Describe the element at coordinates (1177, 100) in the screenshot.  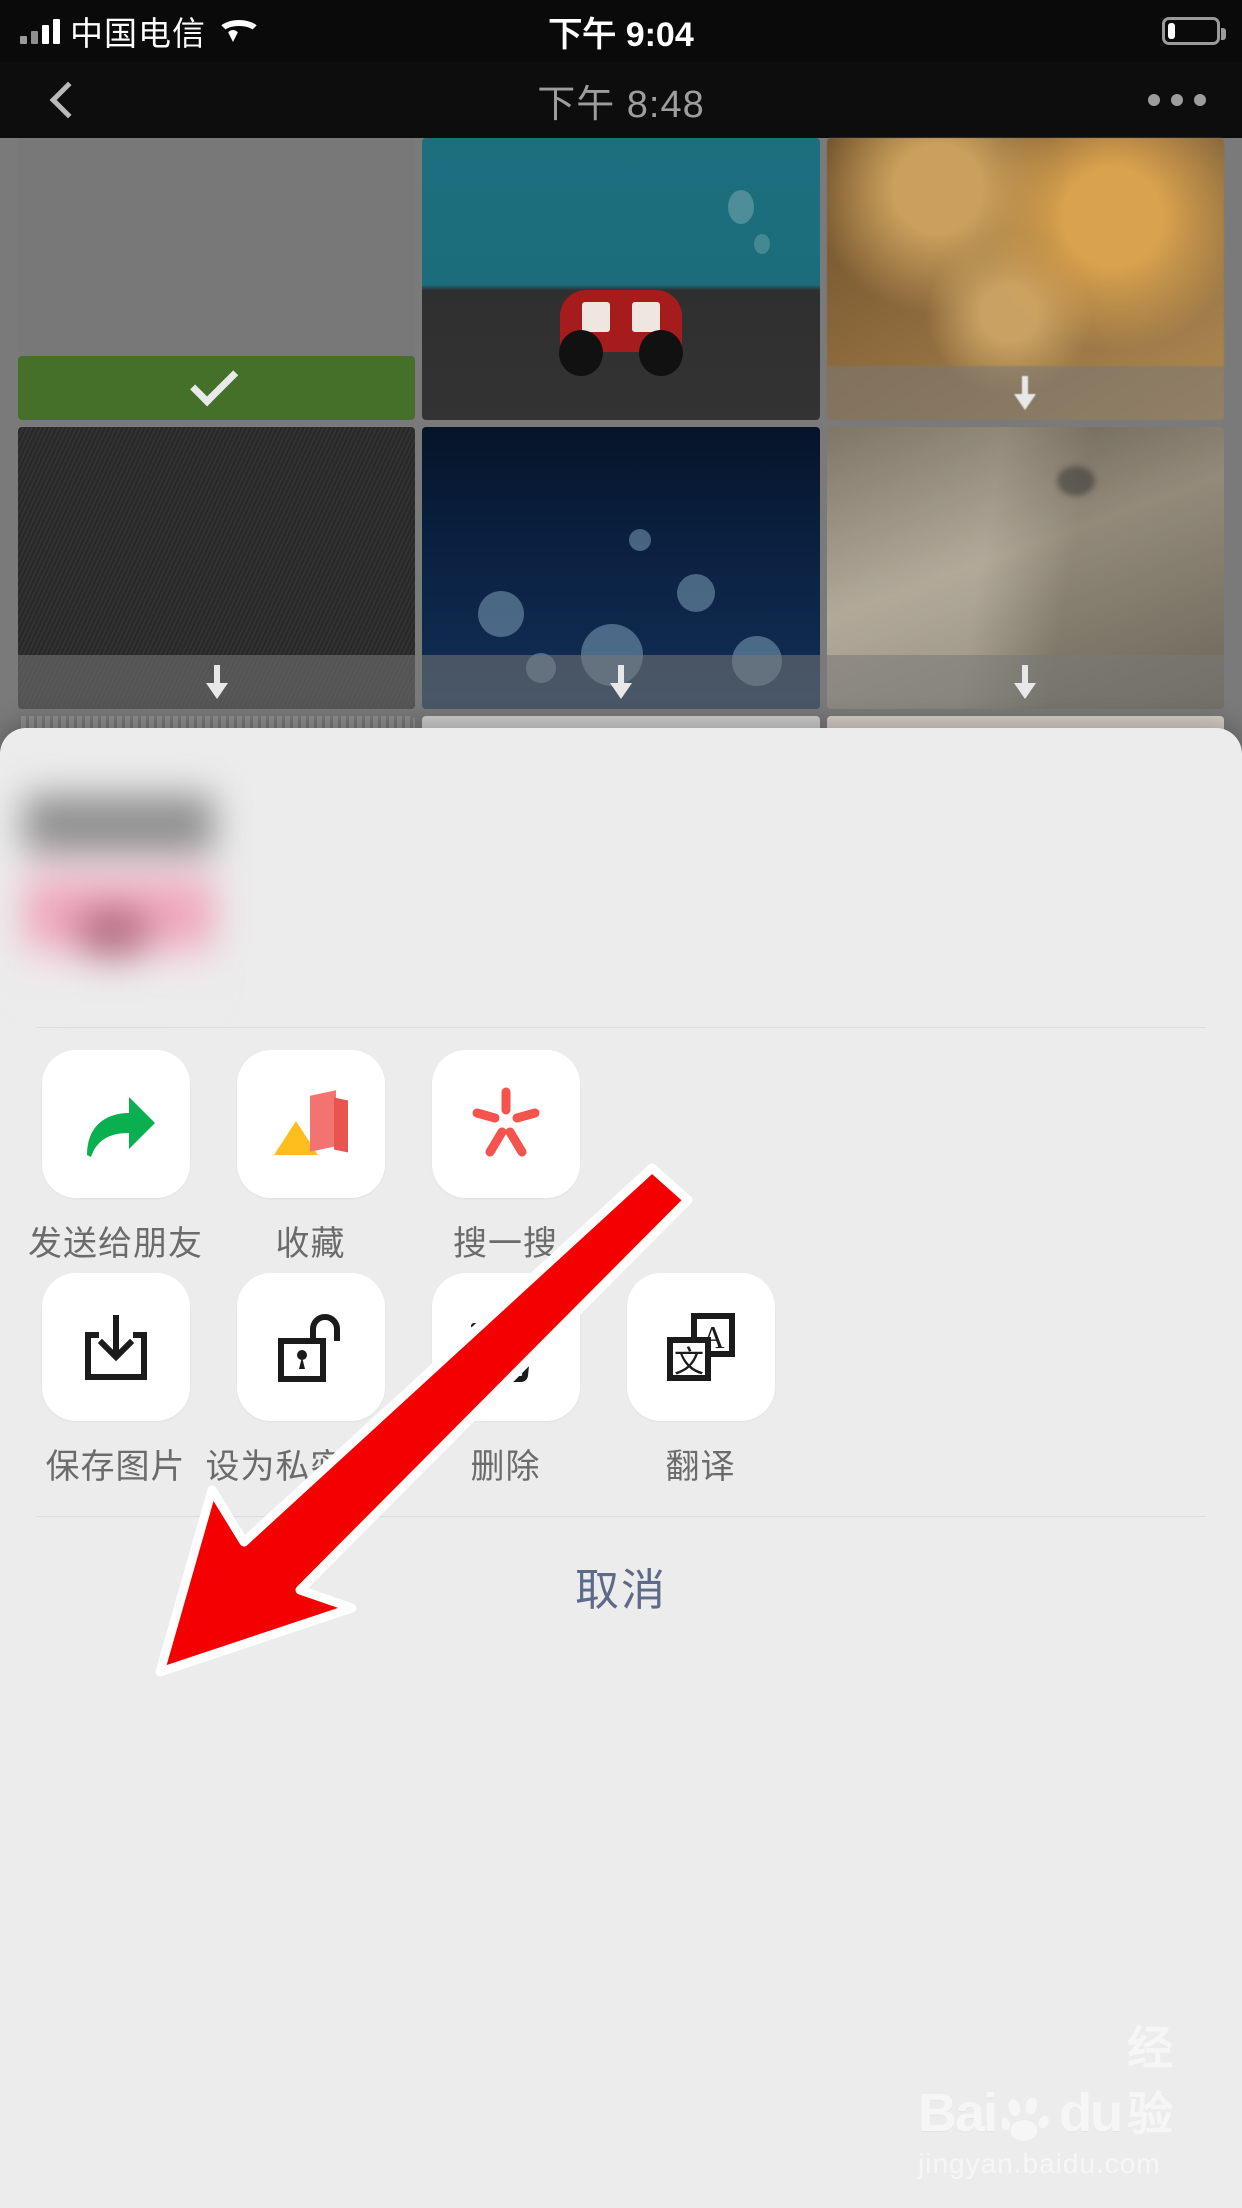
I see `more-button` at that location.